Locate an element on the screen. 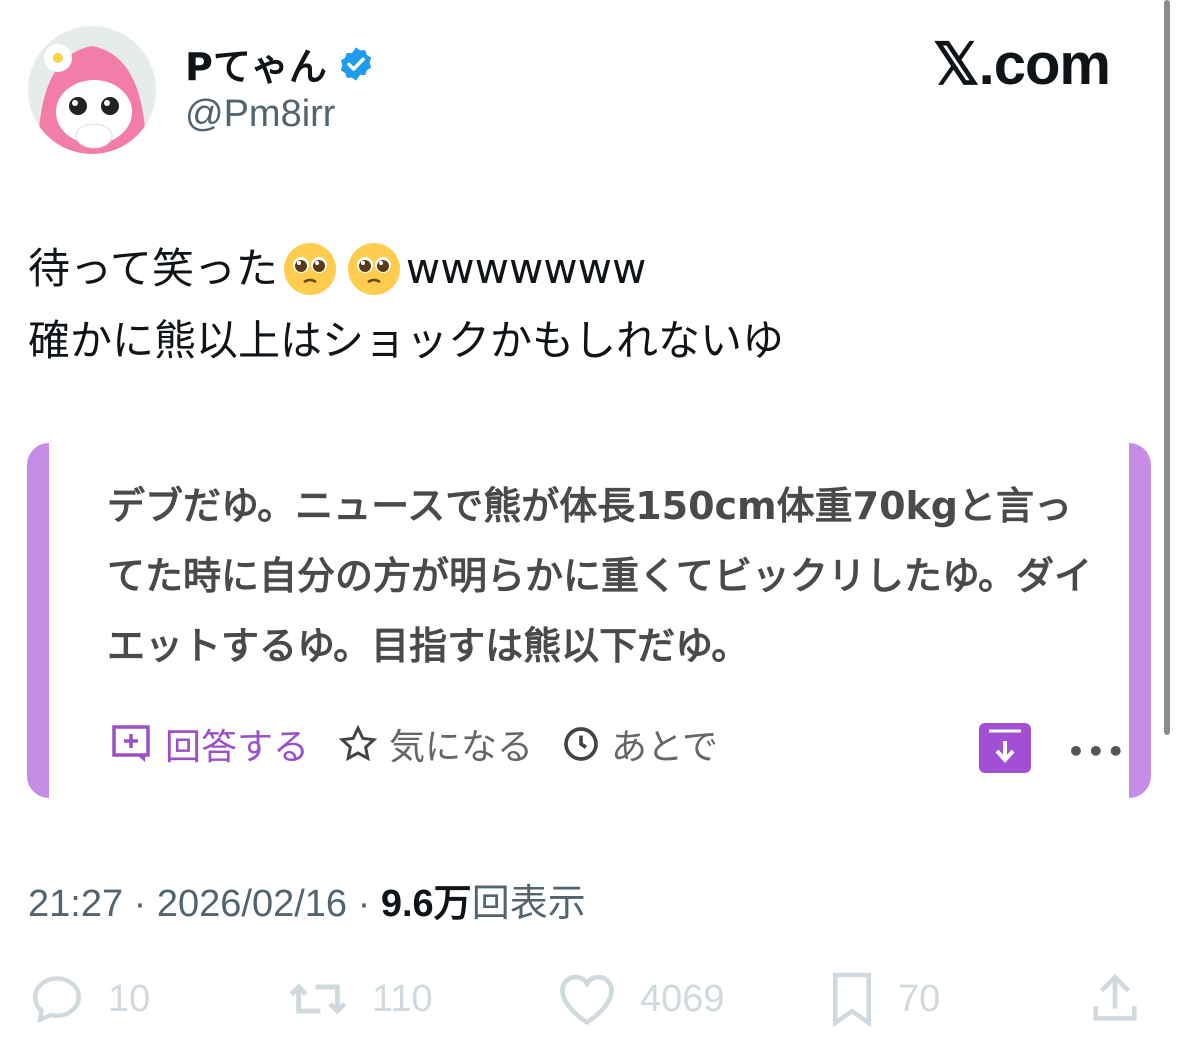 Image resolution: width=1178 pixels, height=1041 pixels. share-icon is located at coordinates (1115, 997).